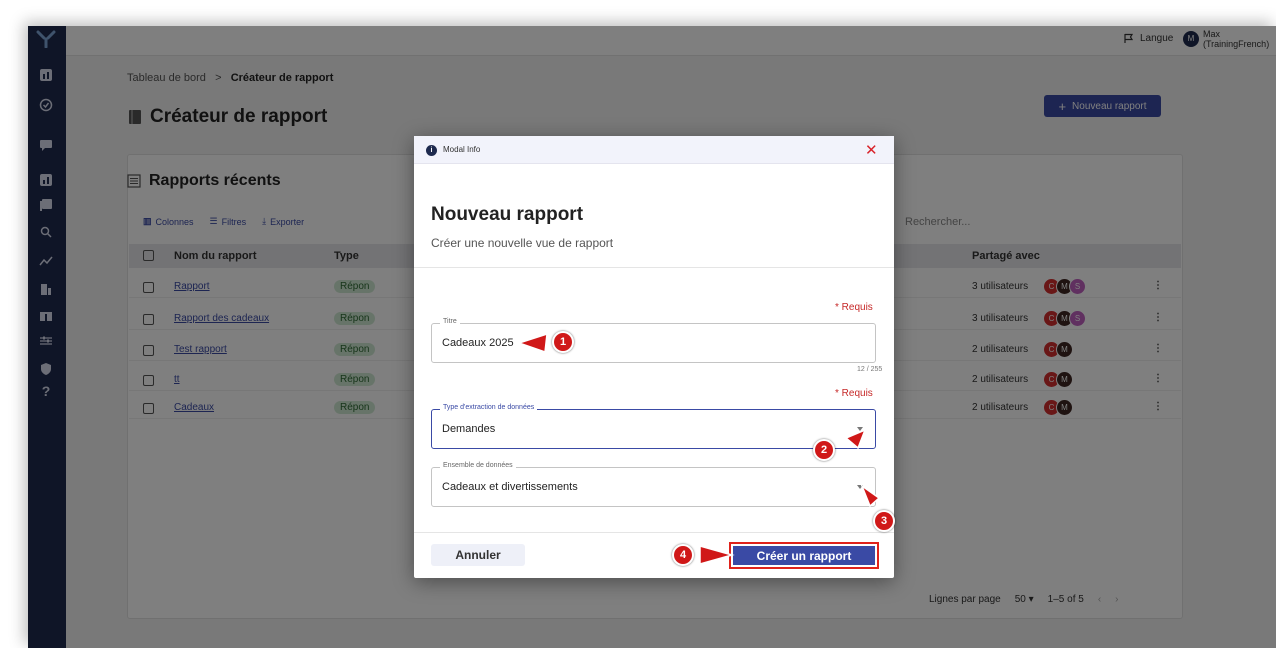 This screenshot has height=648, width=1276. I want to click on annotation-marker-2: 2, so click(824, 450).